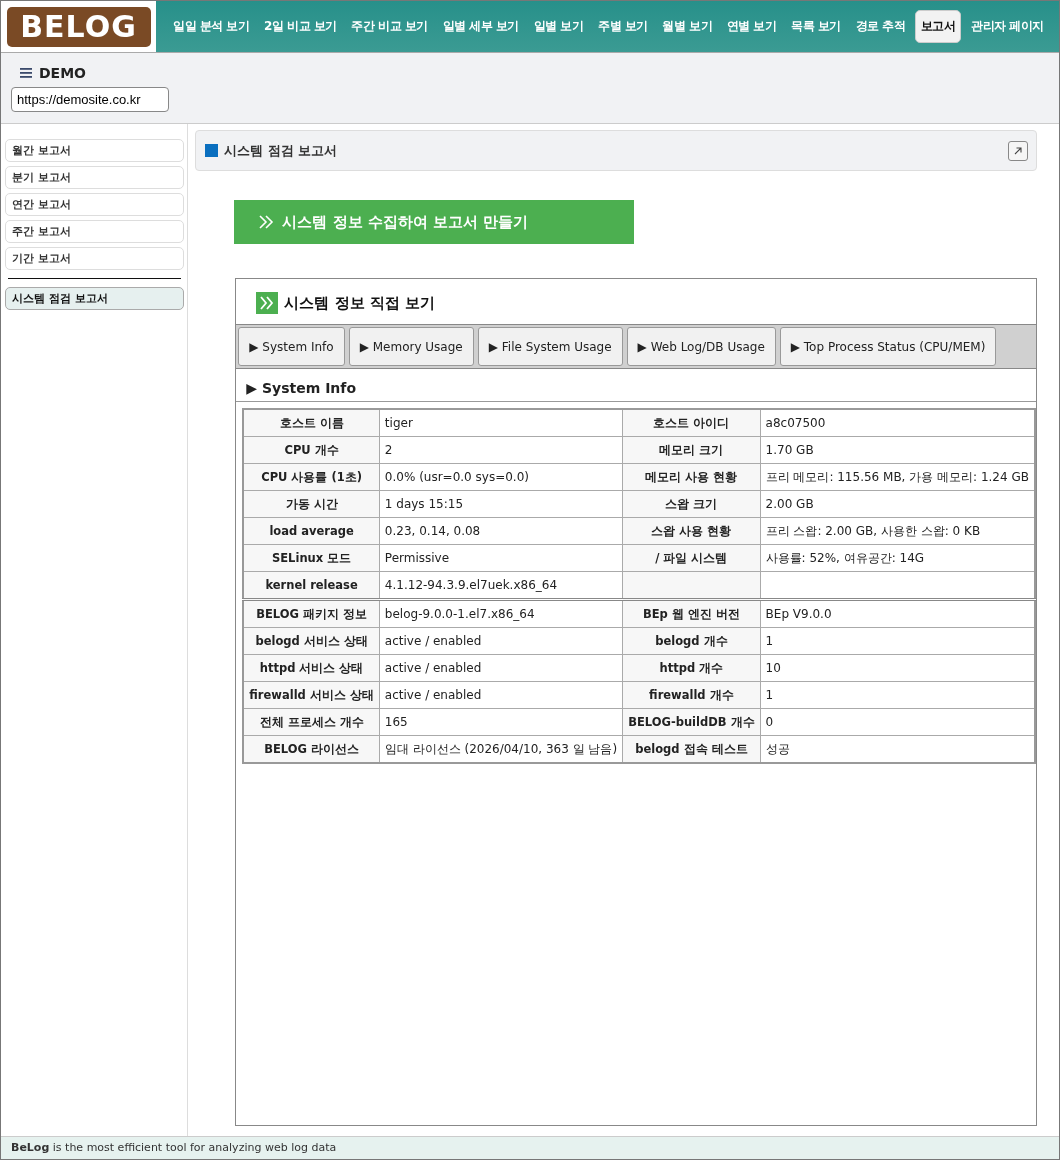  What do you see at coordinates (691, 450) in the screenshot?
I see `label-cell: 메모리 크기` at bounding box center [691, 450].